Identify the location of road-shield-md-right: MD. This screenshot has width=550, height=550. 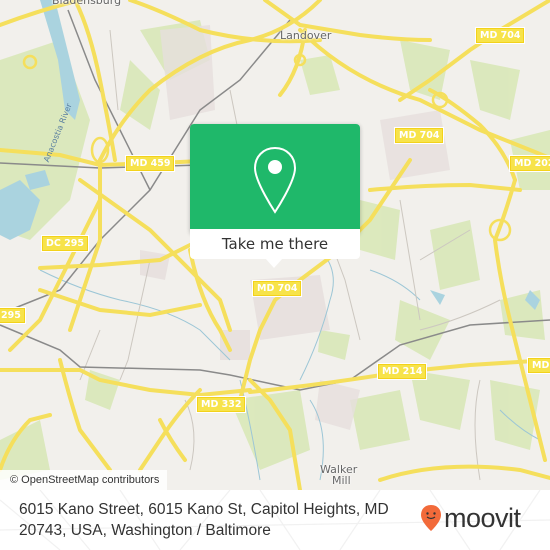
(538, 365).